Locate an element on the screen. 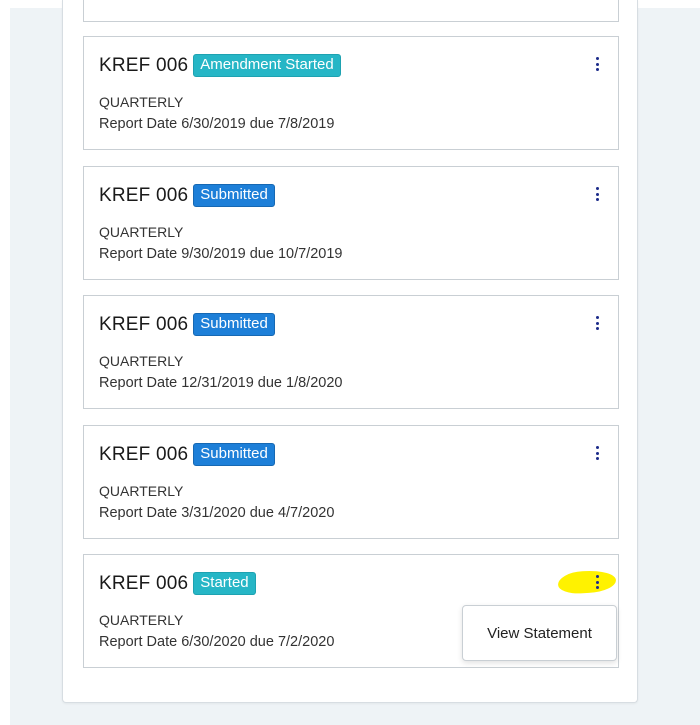  report-title-row: KREF 006 Amendment Started is located at coordinates (220, 65).